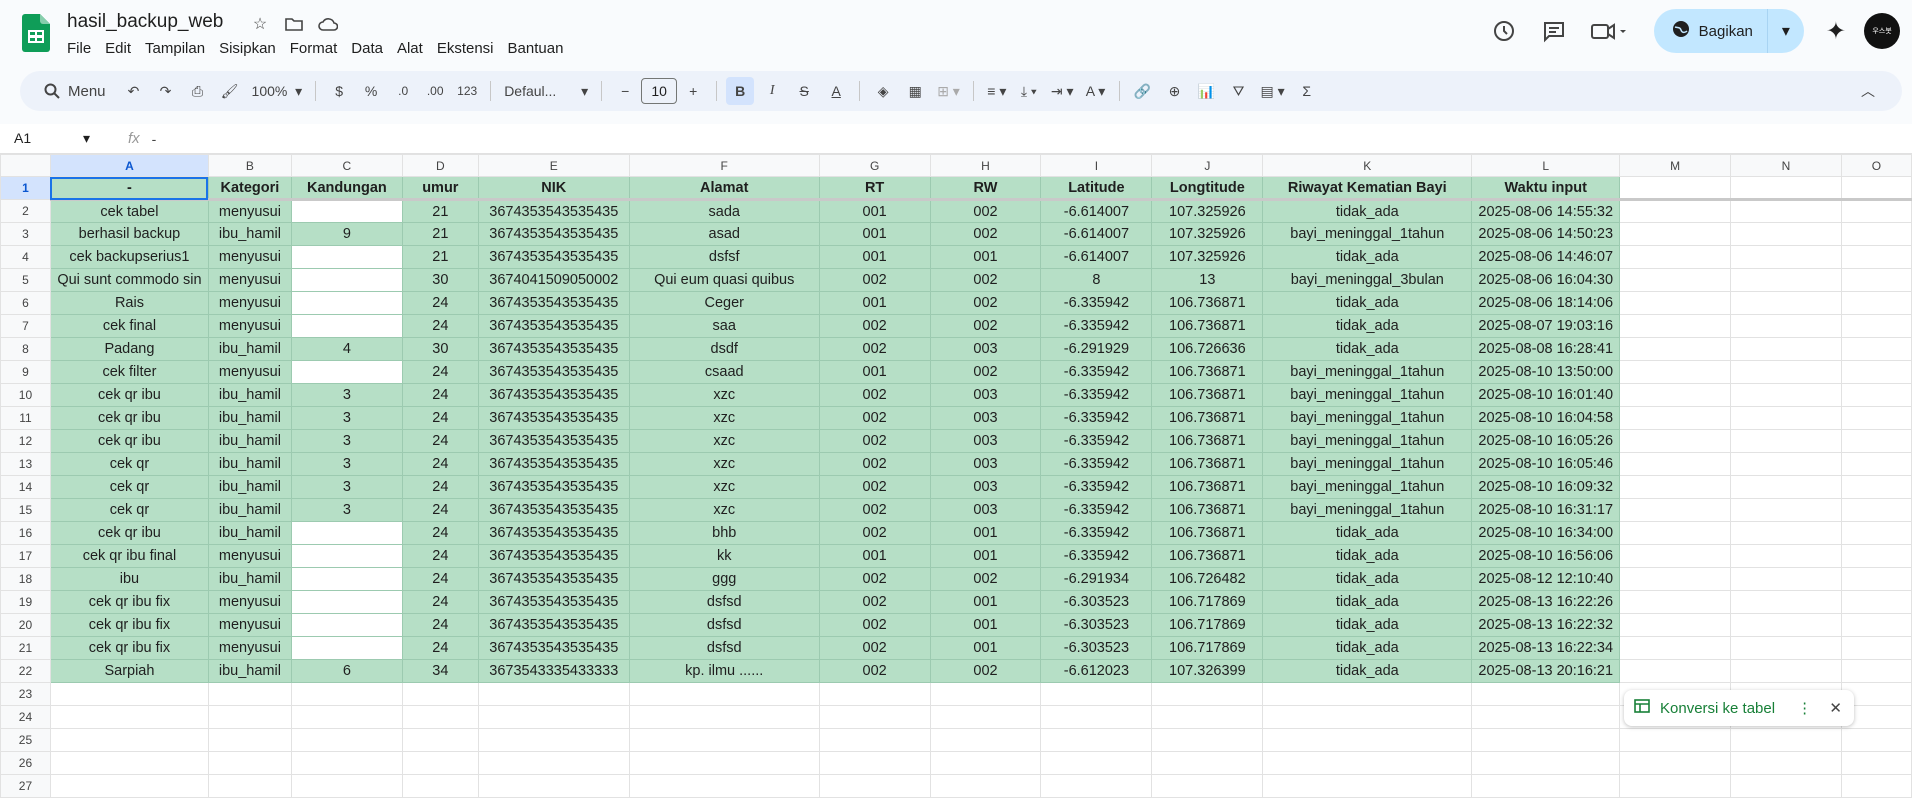 Image resolution: width=1912 pixels, height=805 pixels. What do you see at coordinates (1096, 188) in the screenshot?
I see `header-cell: Latitude` at bounding box center [1096, 188].